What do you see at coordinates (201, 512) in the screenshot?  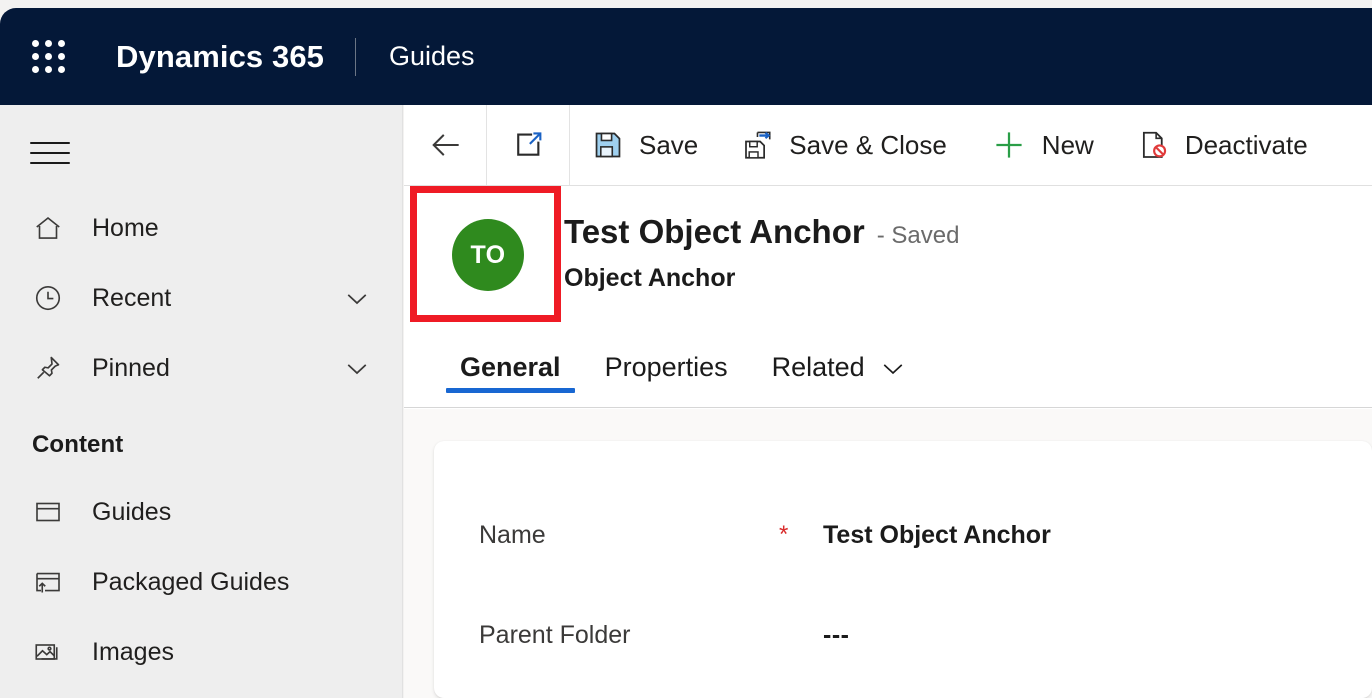 I see `sidebar-item-guides: Guides` at bounding box center [201, 512].